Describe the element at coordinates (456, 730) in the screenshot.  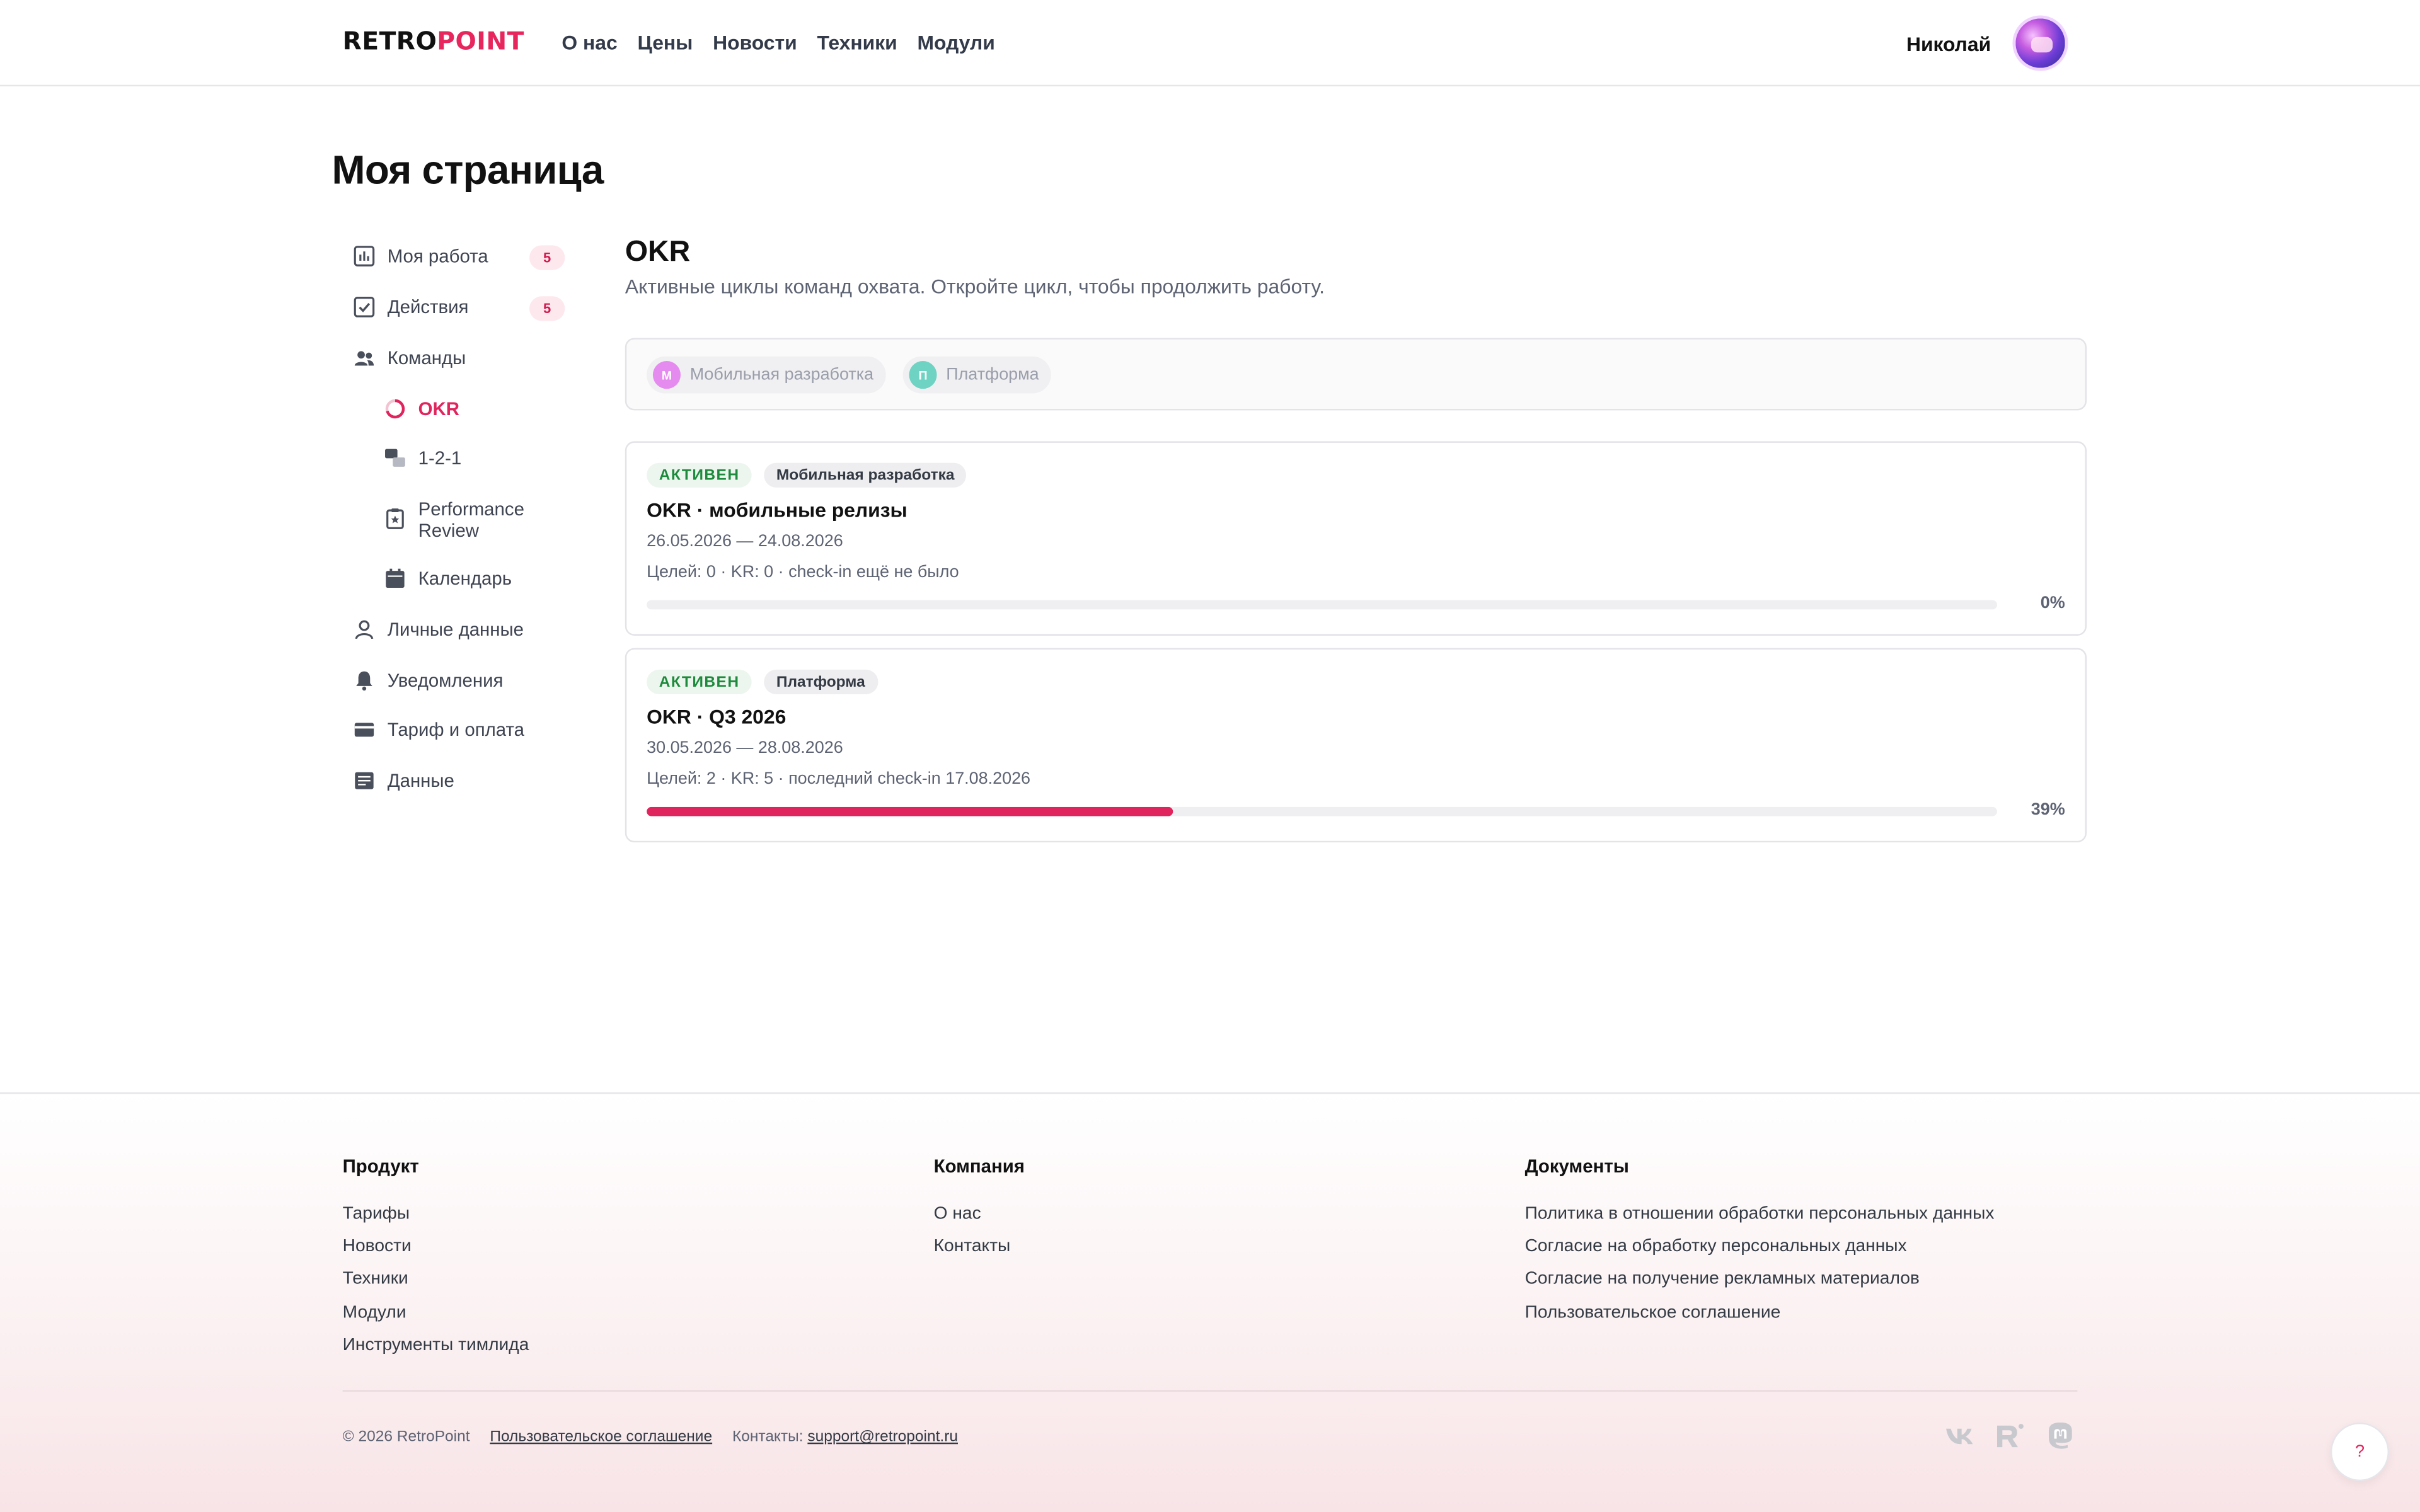
I see `sidebar-item-label: Тариф и оплата` at that location.